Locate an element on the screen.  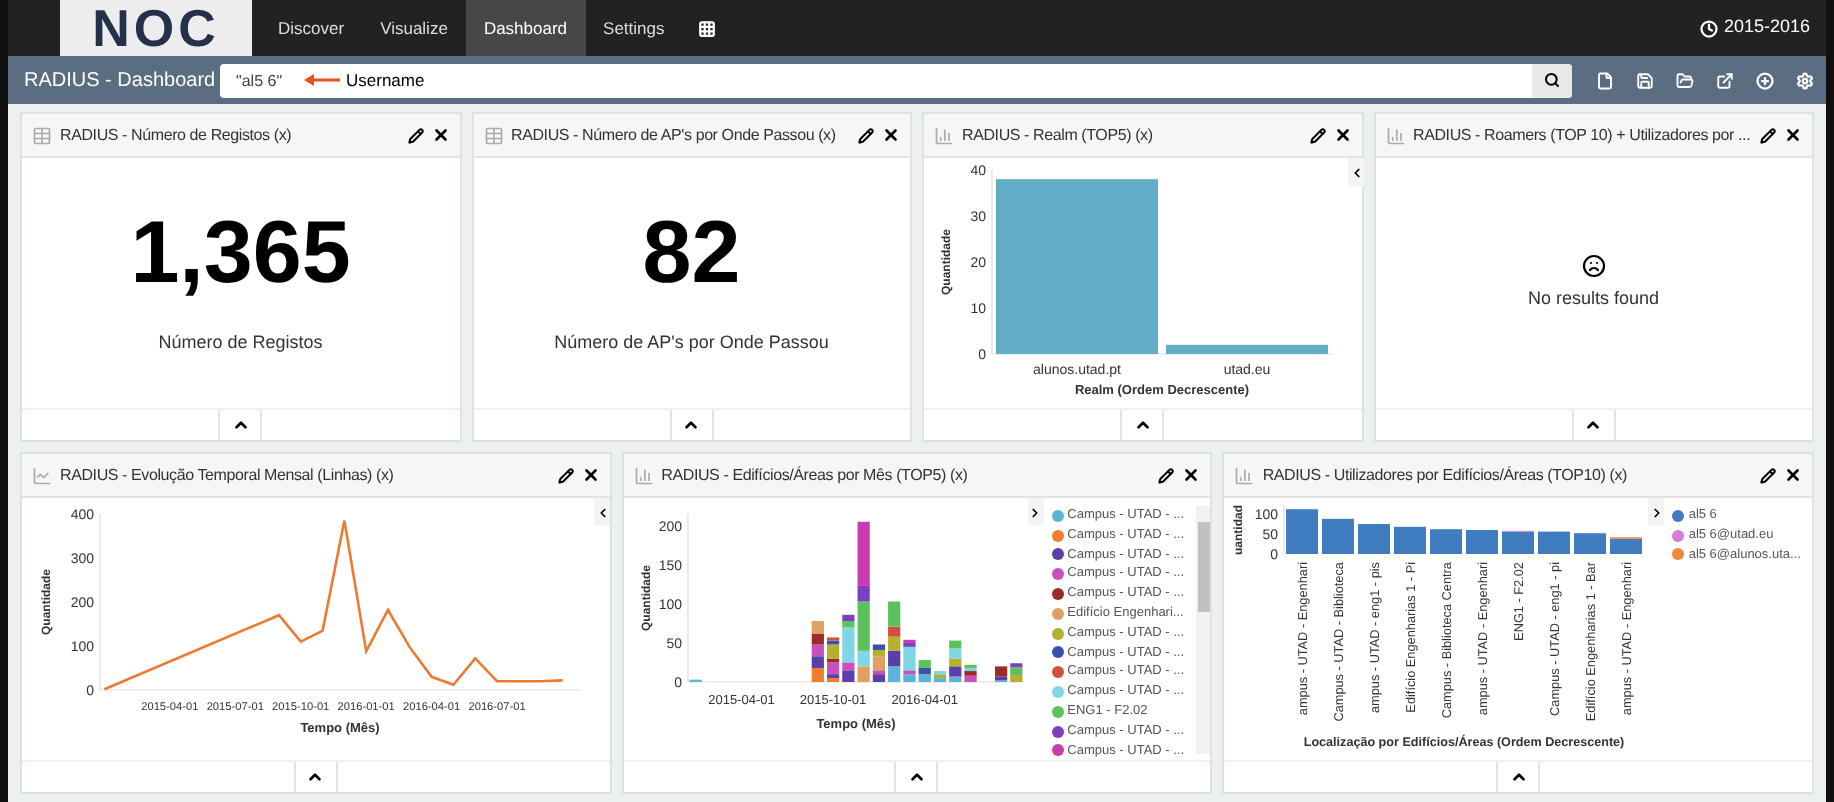
search-icon is located at coordinates (1552, 80).